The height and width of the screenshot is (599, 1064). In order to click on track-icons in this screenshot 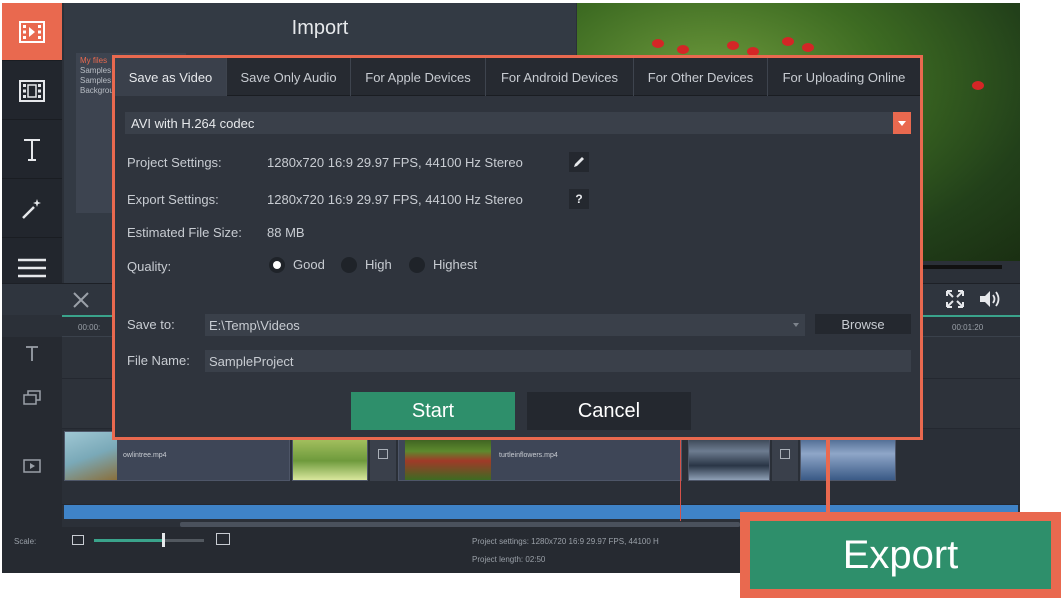, I will do `click(32, 432)`.